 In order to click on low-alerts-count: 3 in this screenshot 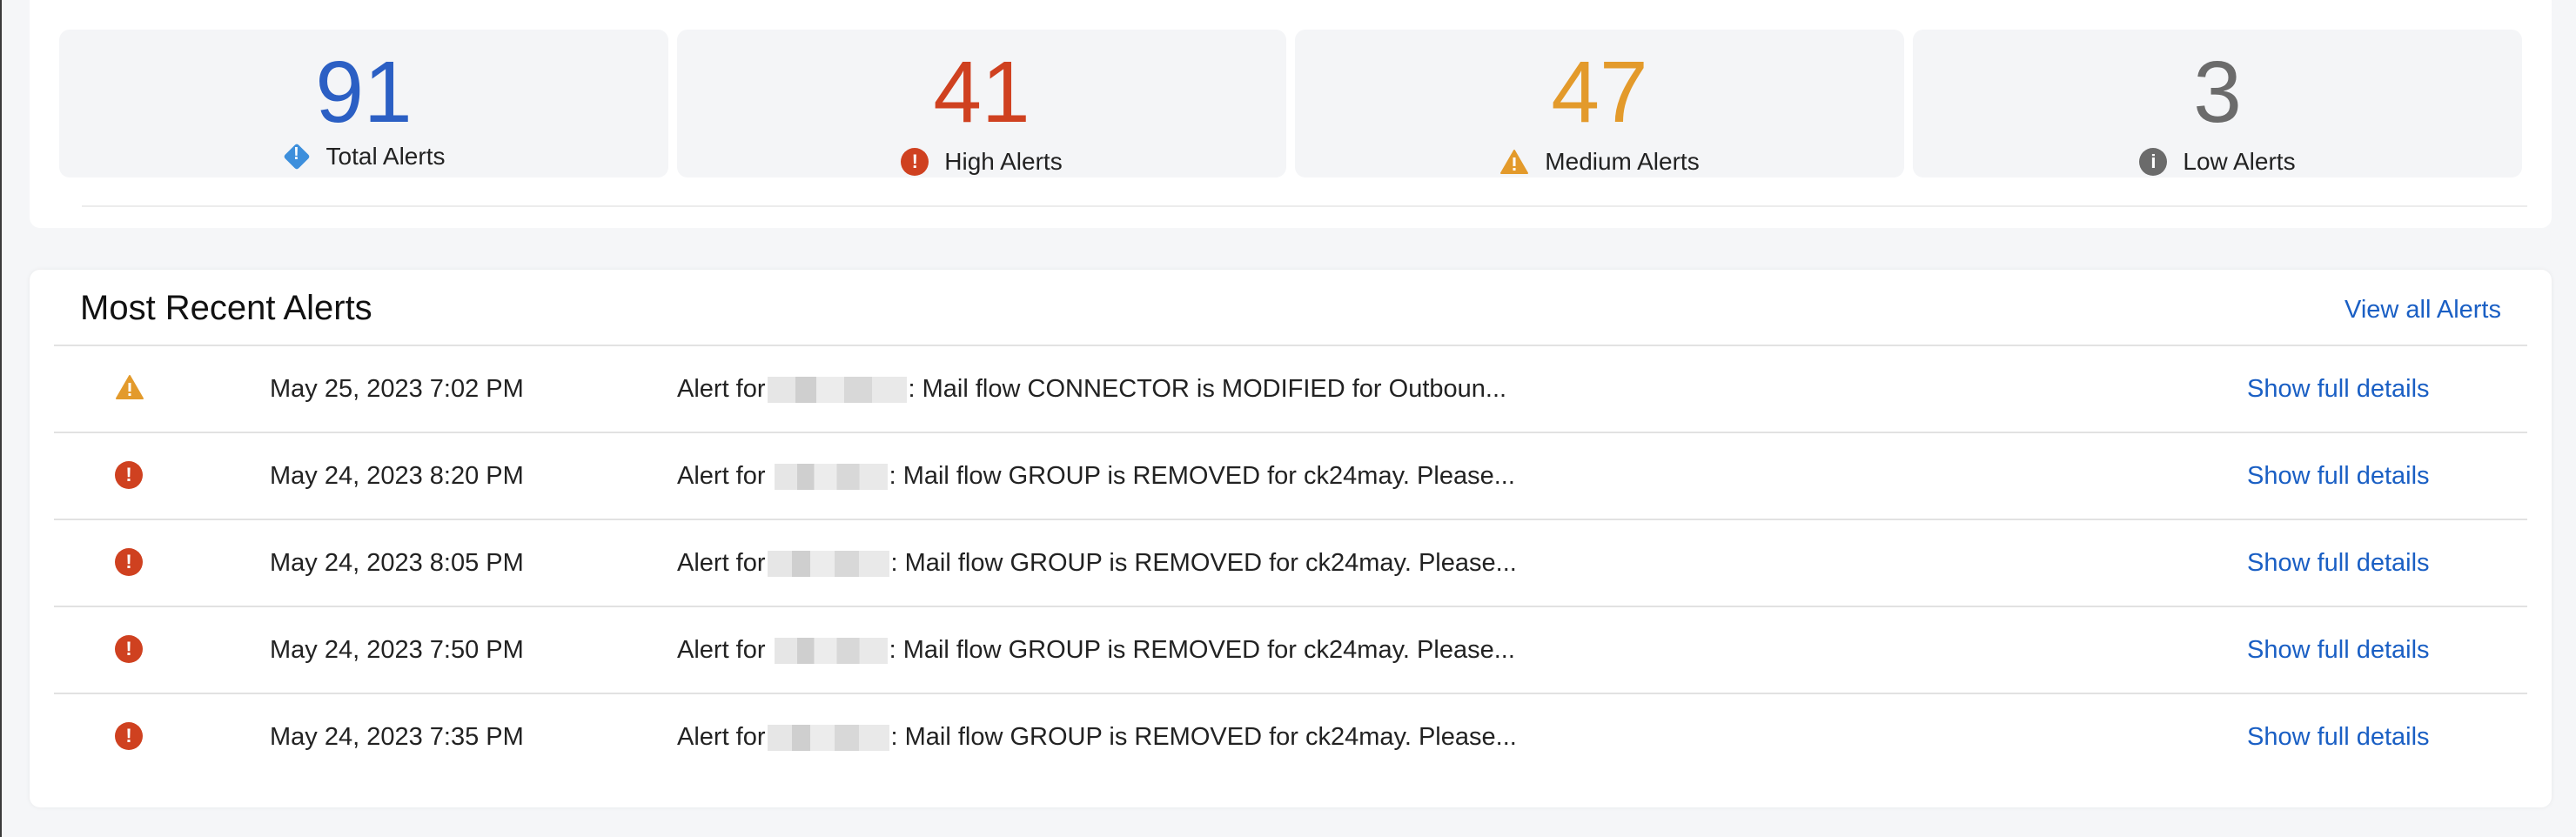, I will do `click(2217, 92)`.